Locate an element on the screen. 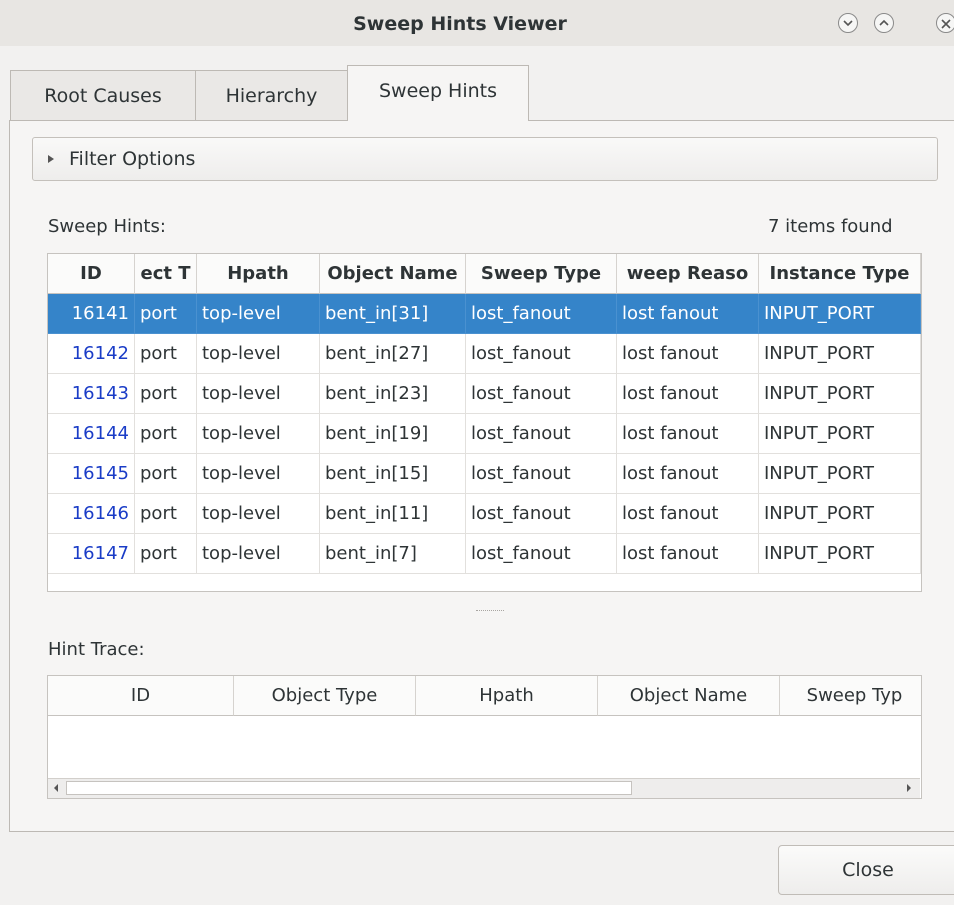  sweep-hints-label: Sweep Hints: is located at coordinates (107, 226).